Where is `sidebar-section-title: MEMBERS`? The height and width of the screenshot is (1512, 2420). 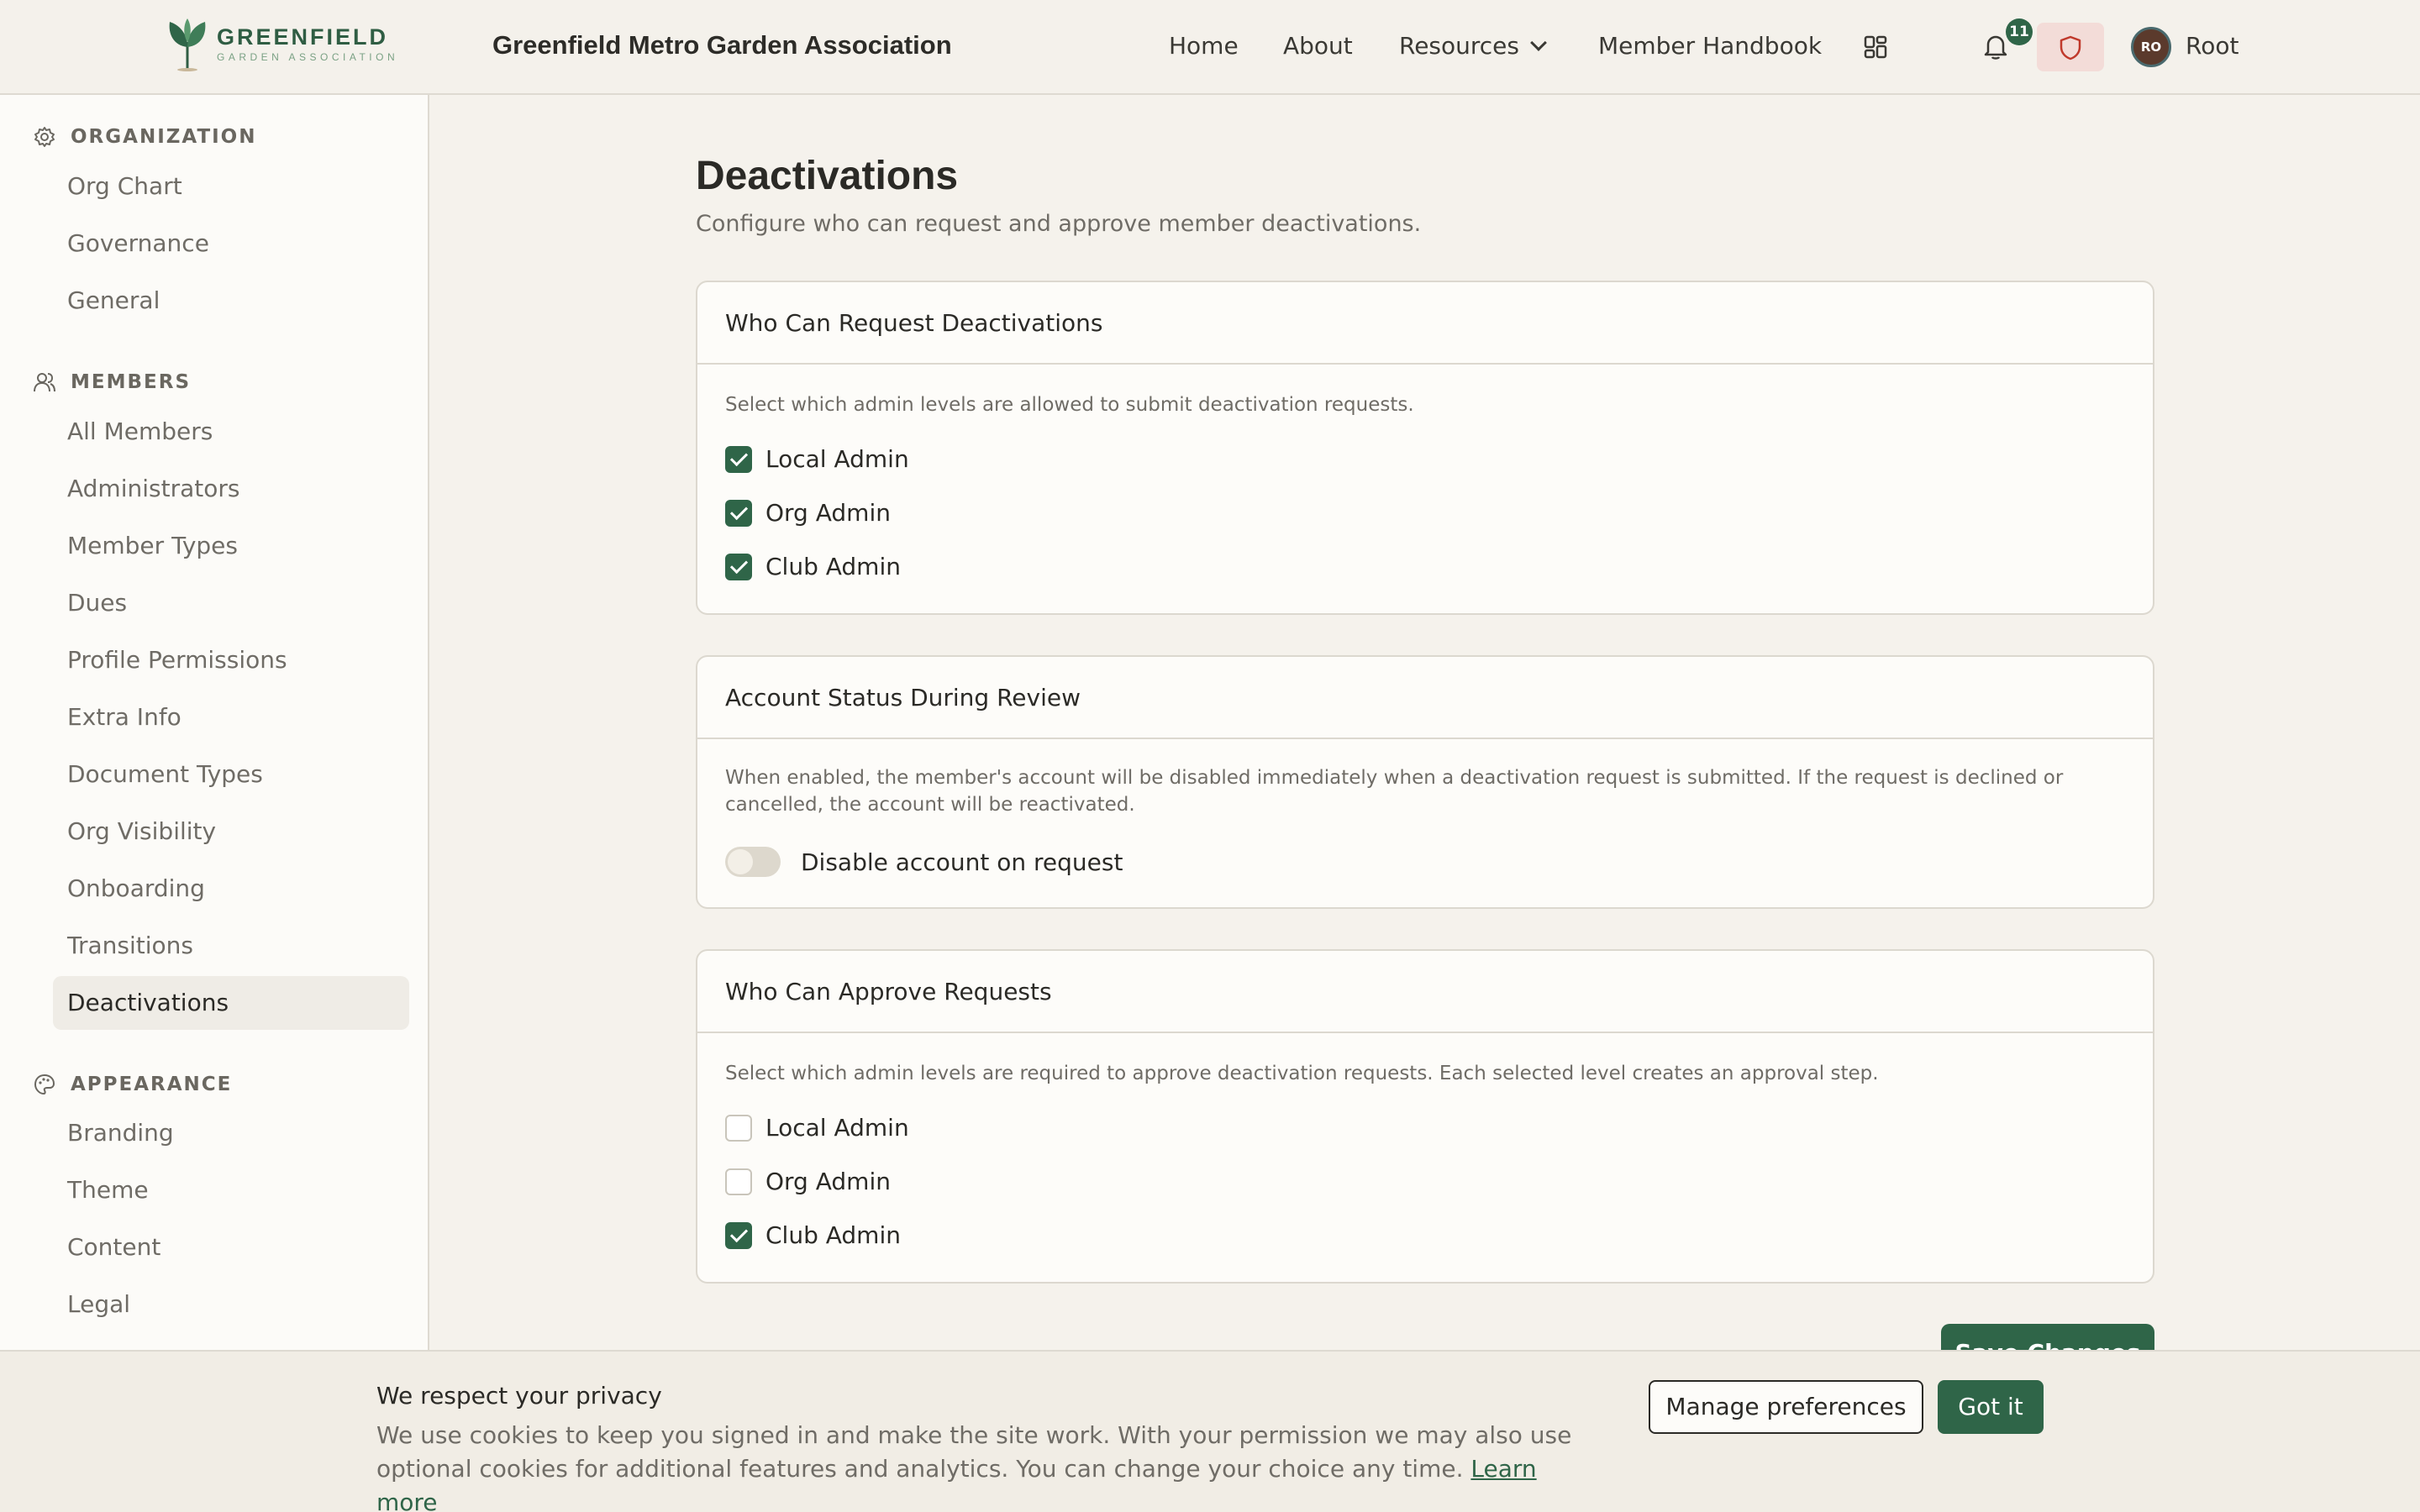
sidebar-section-title: MEMBERS is located at coordinates (131, 382).